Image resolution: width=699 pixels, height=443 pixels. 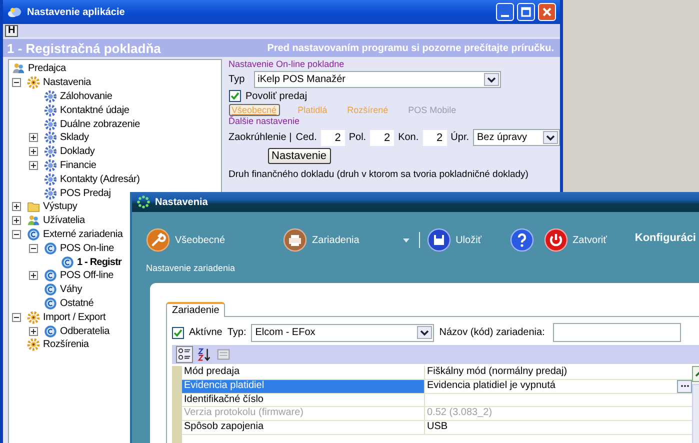 I want to click on printer-icon, so click(x=295, y=240).